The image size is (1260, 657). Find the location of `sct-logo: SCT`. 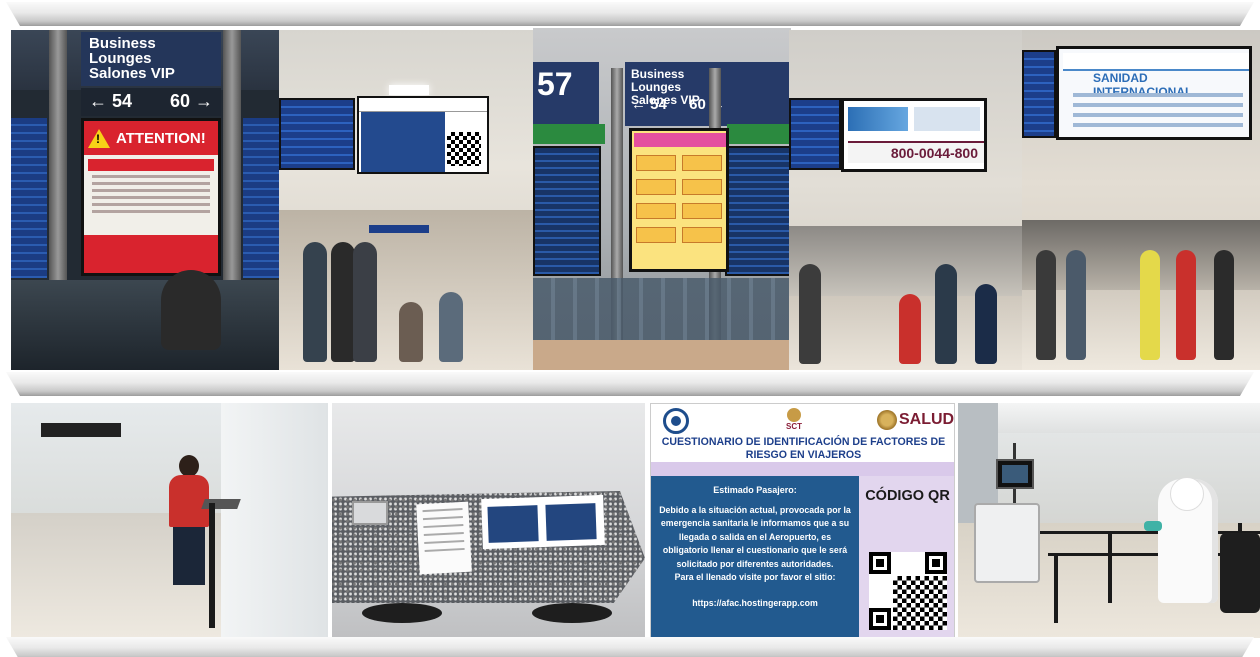

sct-logo: SCT is located at coordinates (794, 422).